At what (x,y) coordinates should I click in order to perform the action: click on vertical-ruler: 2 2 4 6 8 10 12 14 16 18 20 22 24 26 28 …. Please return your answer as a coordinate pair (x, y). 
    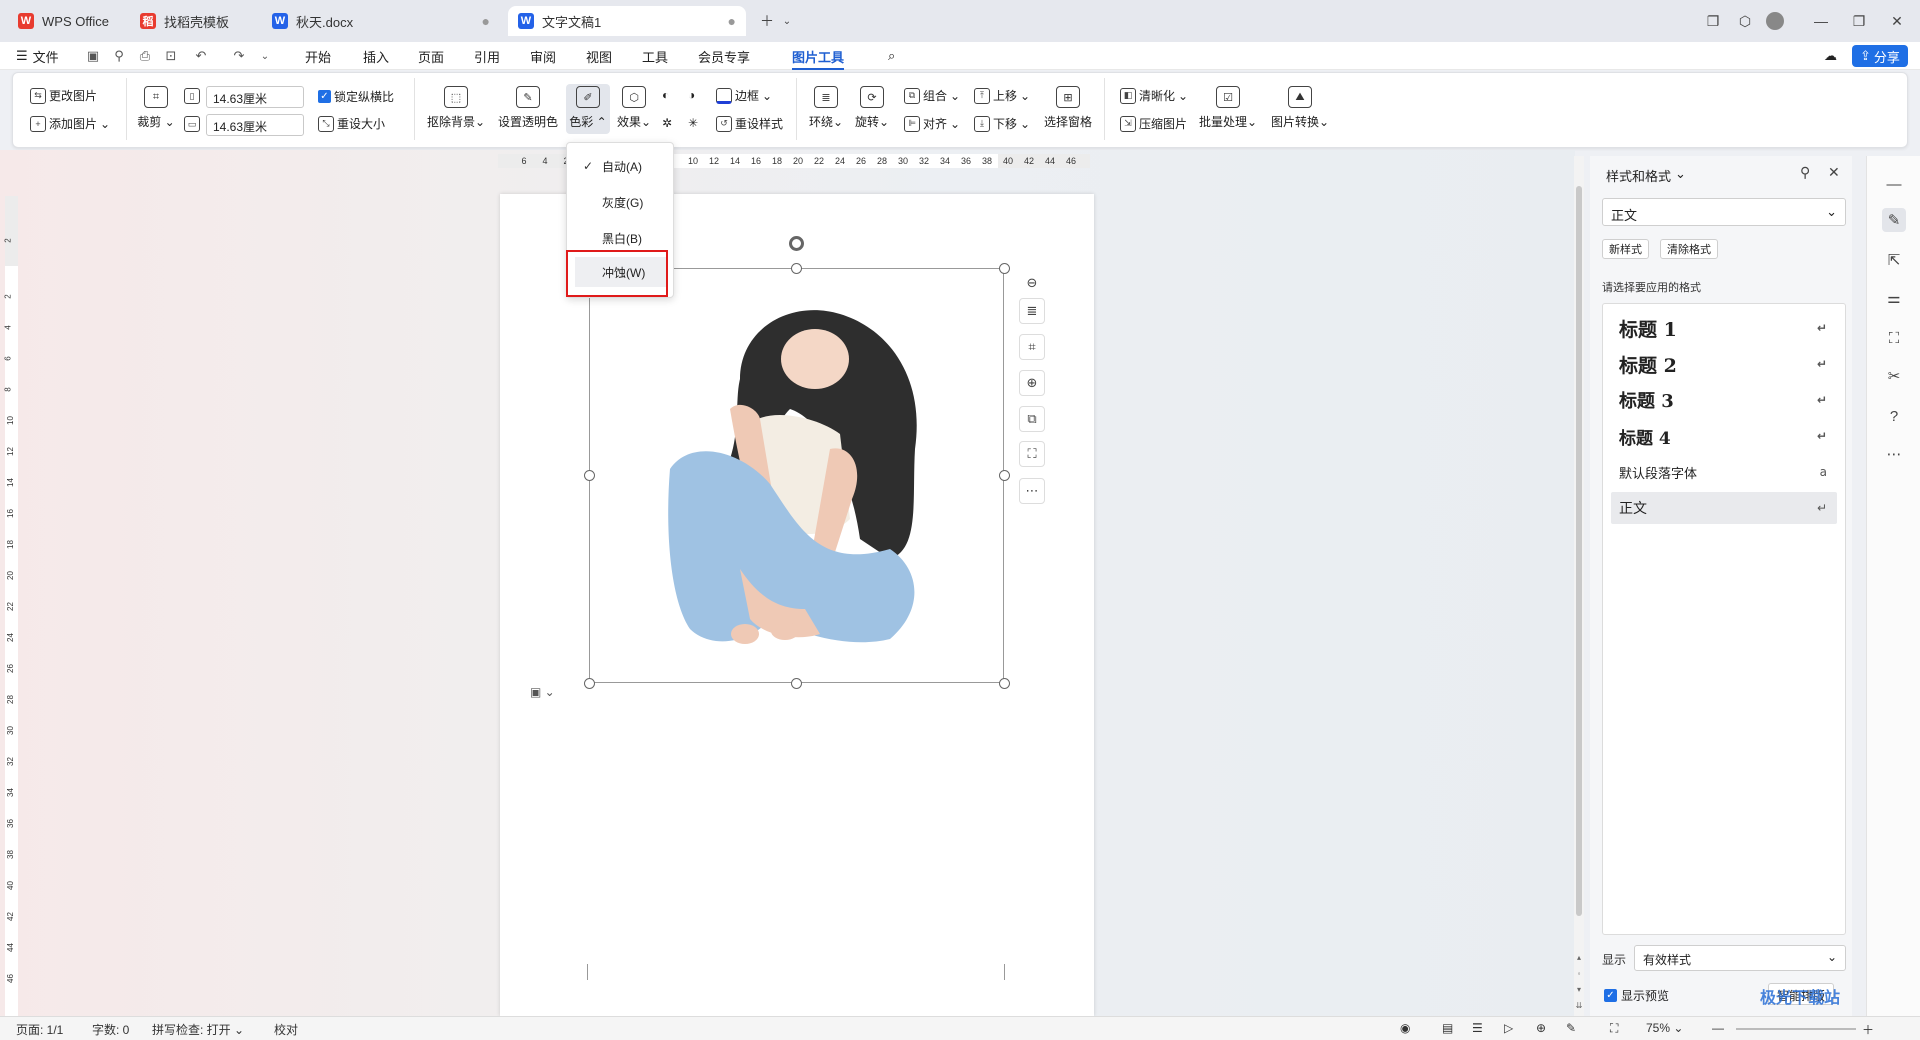
    Looking at the image, I should click on (11, 606).